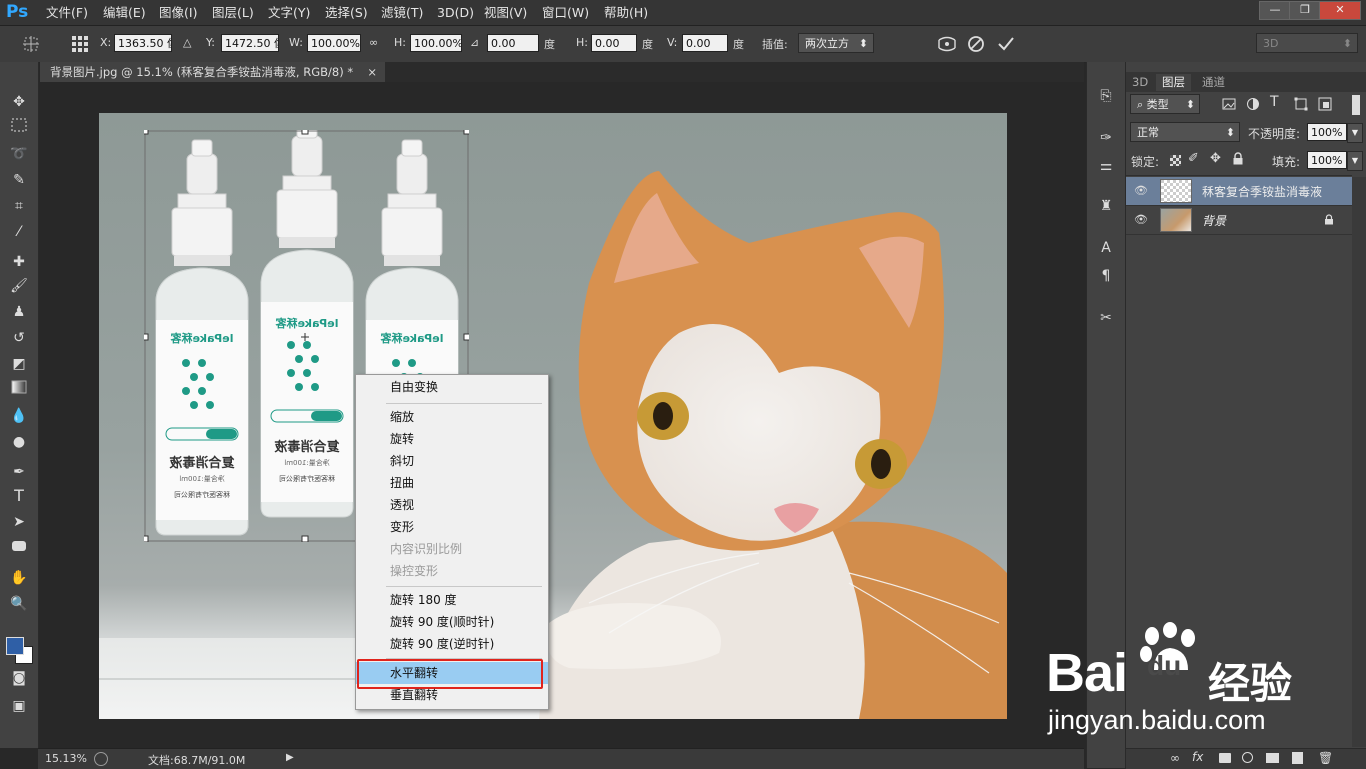 This screenshot has width=1366, height=769. I want to click on quick-mask-icon: ◙, so click(19, 678).